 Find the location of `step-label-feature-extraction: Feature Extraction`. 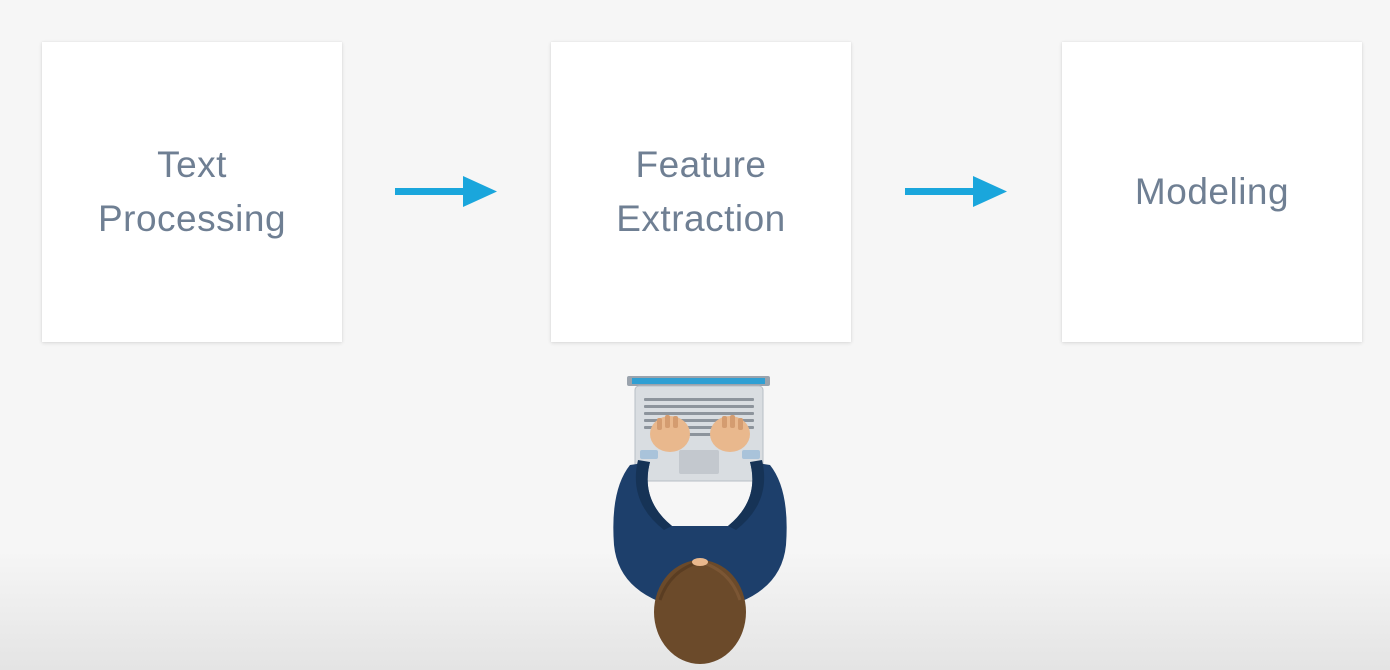

step-label-feature-extraction: Feature Extraction is located at coordinates (701, 191).